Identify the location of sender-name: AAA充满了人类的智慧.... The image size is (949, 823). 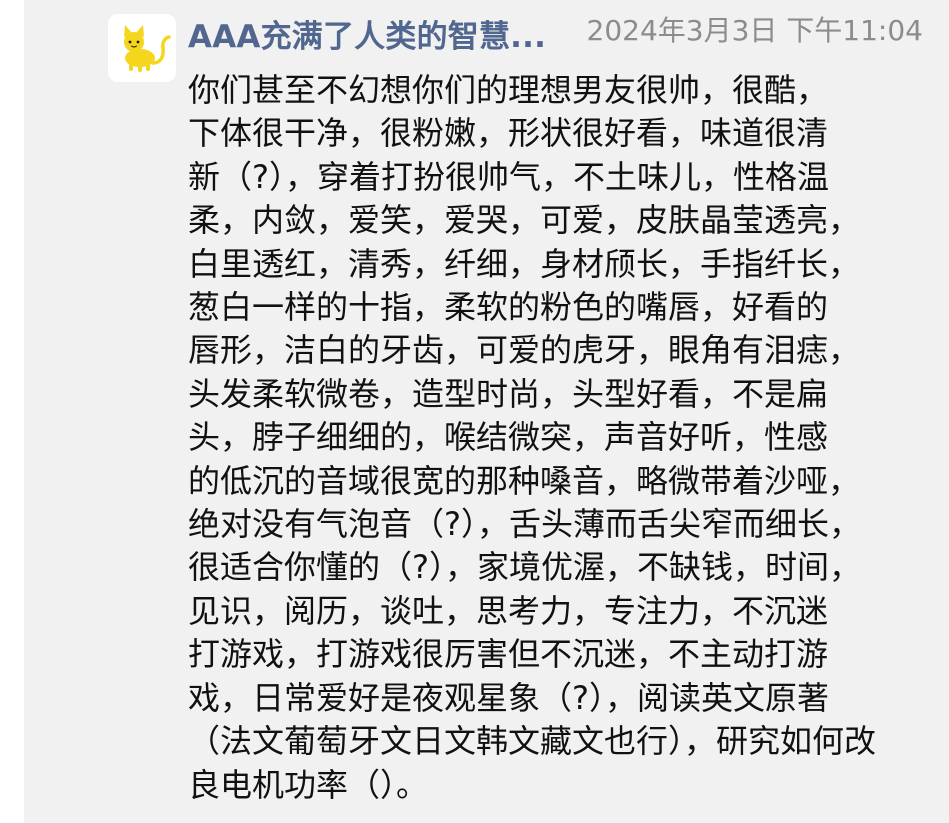
(367, 37).